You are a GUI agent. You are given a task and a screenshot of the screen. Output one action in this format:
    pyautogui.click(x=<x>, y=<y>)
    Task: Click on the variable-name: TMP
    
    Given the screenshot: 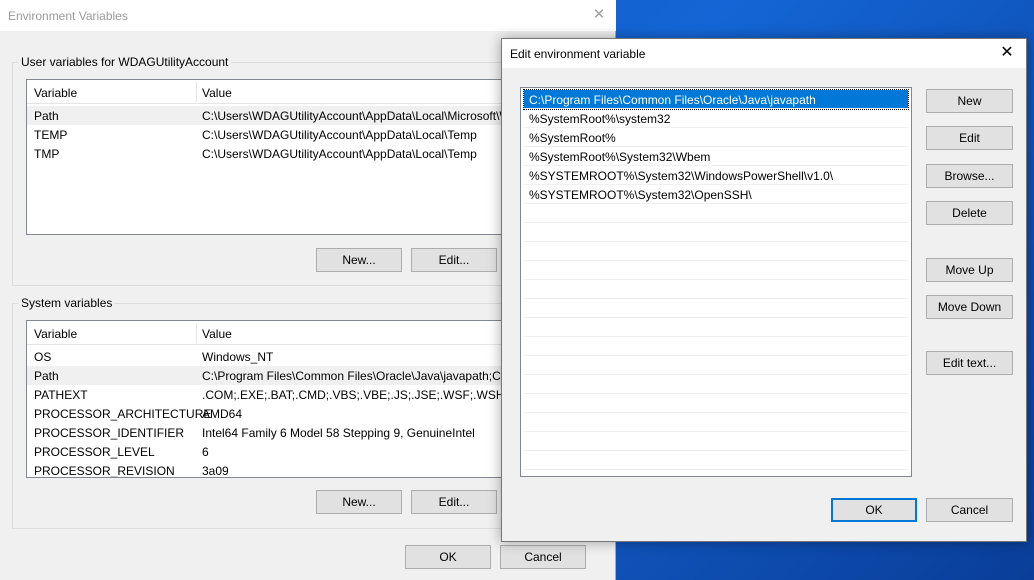 What is the action you would take?
    pyautogui.click(x=47, y=154)
    